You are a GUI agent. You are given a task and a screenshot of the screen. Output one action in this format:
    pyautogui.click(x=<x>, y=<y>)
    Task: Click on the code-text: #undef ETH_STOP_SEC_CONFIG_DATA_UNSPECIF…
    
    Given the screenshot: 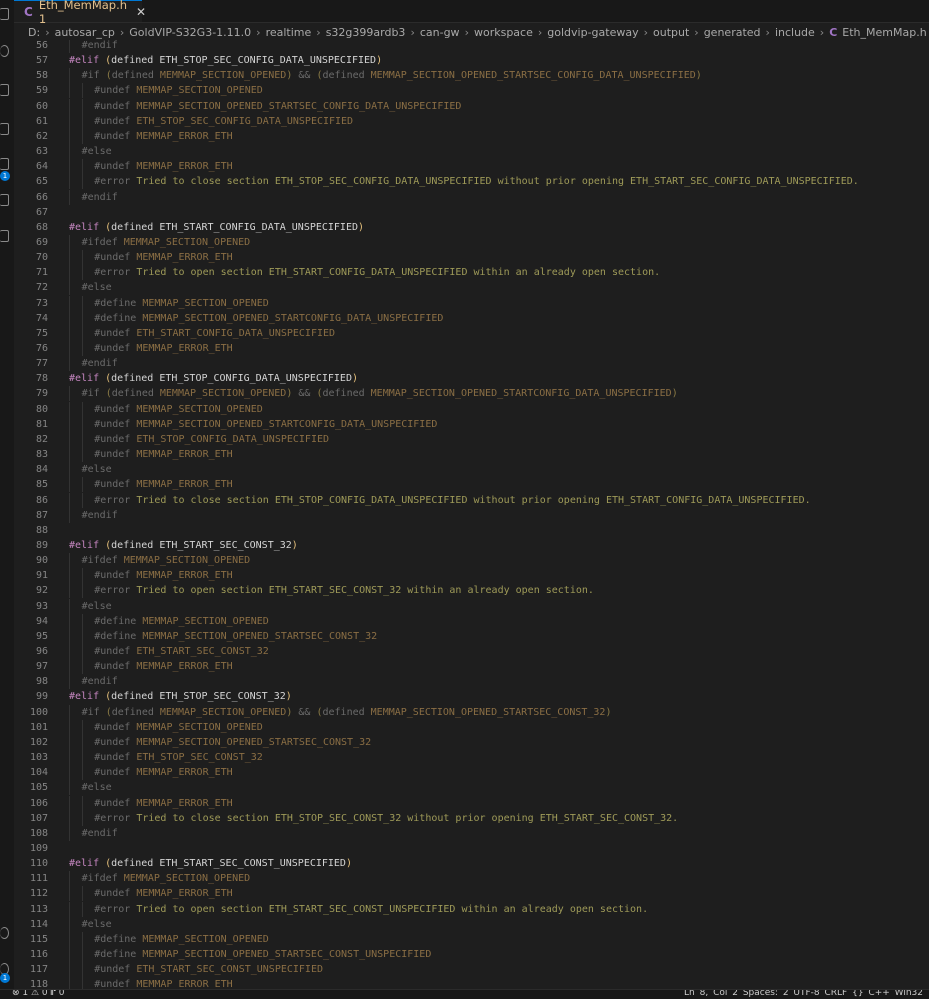 What is the action you would take?
    pyautogui.click(x=223, y=121)
    